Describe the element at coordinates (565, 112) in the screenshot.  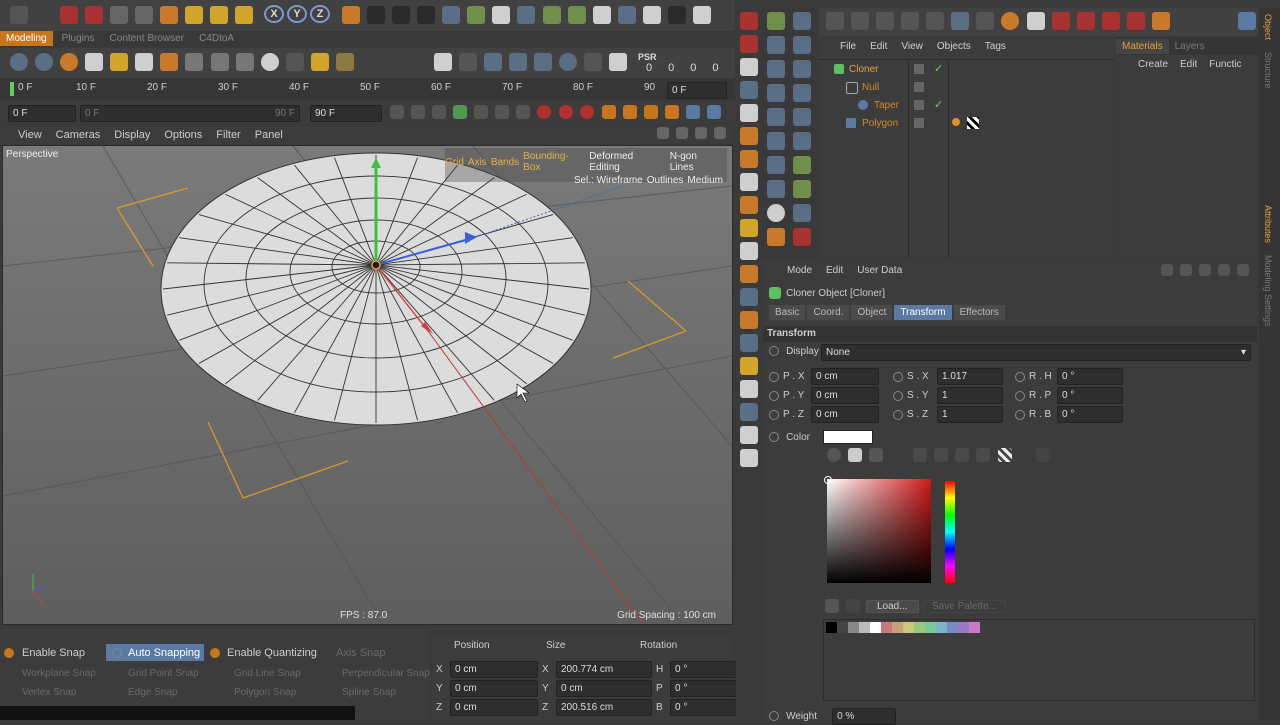
I see `autokey-icon` at that location.